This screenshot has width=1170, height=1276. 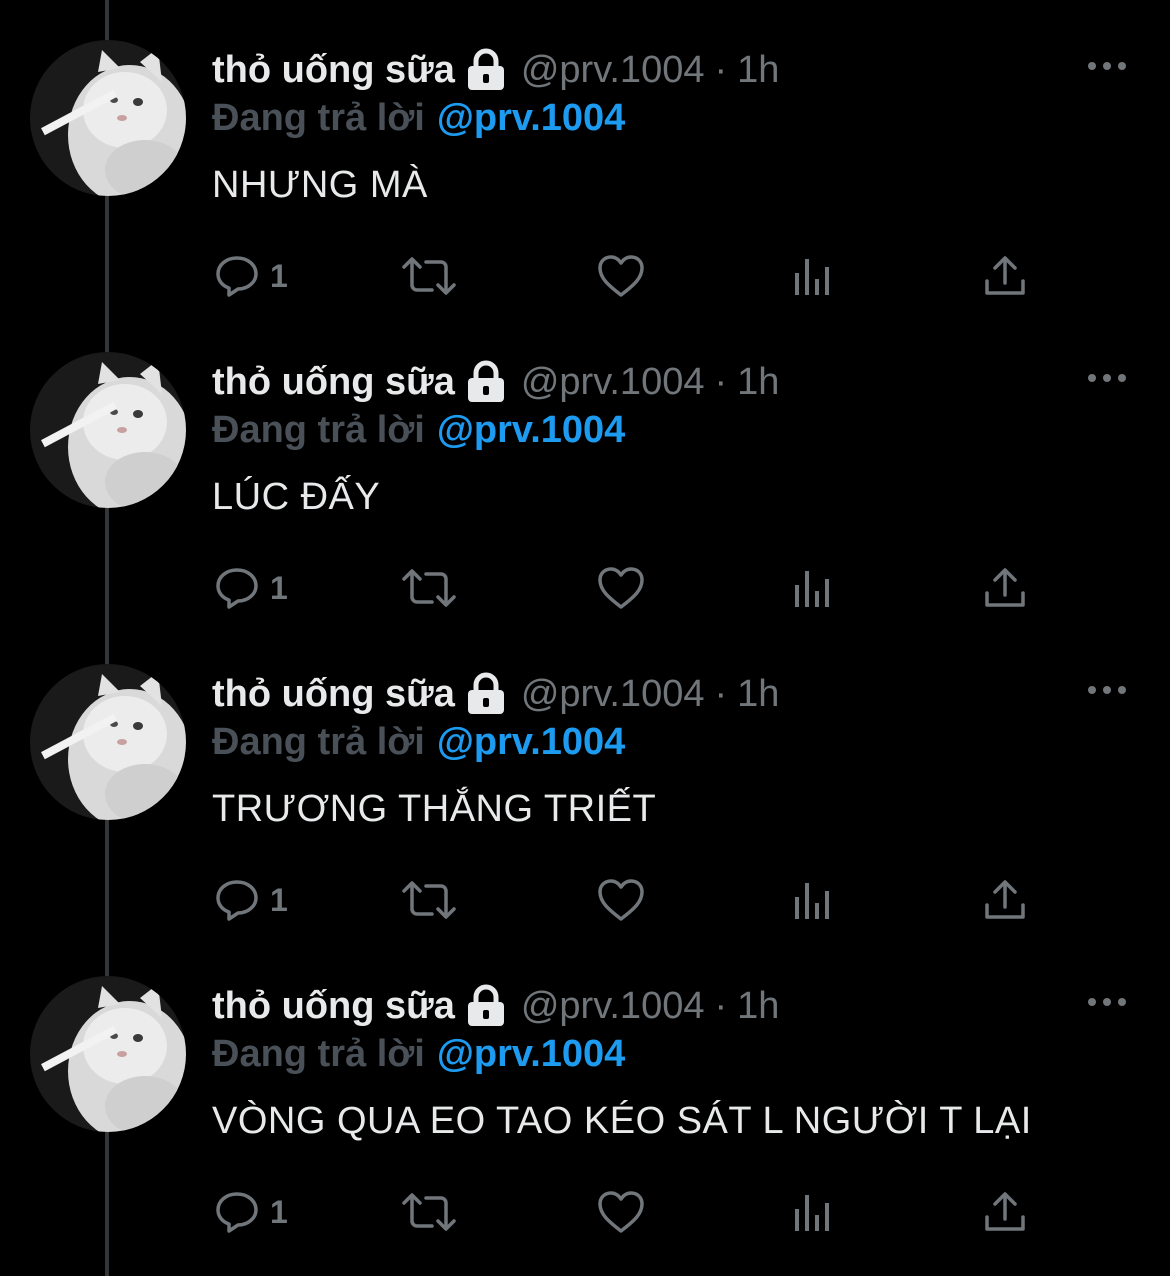 I want to click on tweet-text: LÚC ĐẤY, so click(x=296, y=497).